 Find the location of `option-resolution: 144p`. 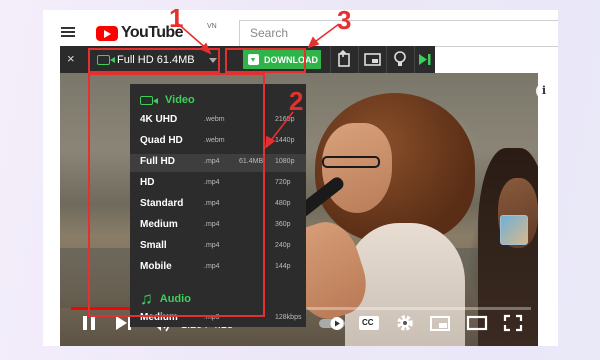

option-resolution: 144p is located at coordinates (283, 266).